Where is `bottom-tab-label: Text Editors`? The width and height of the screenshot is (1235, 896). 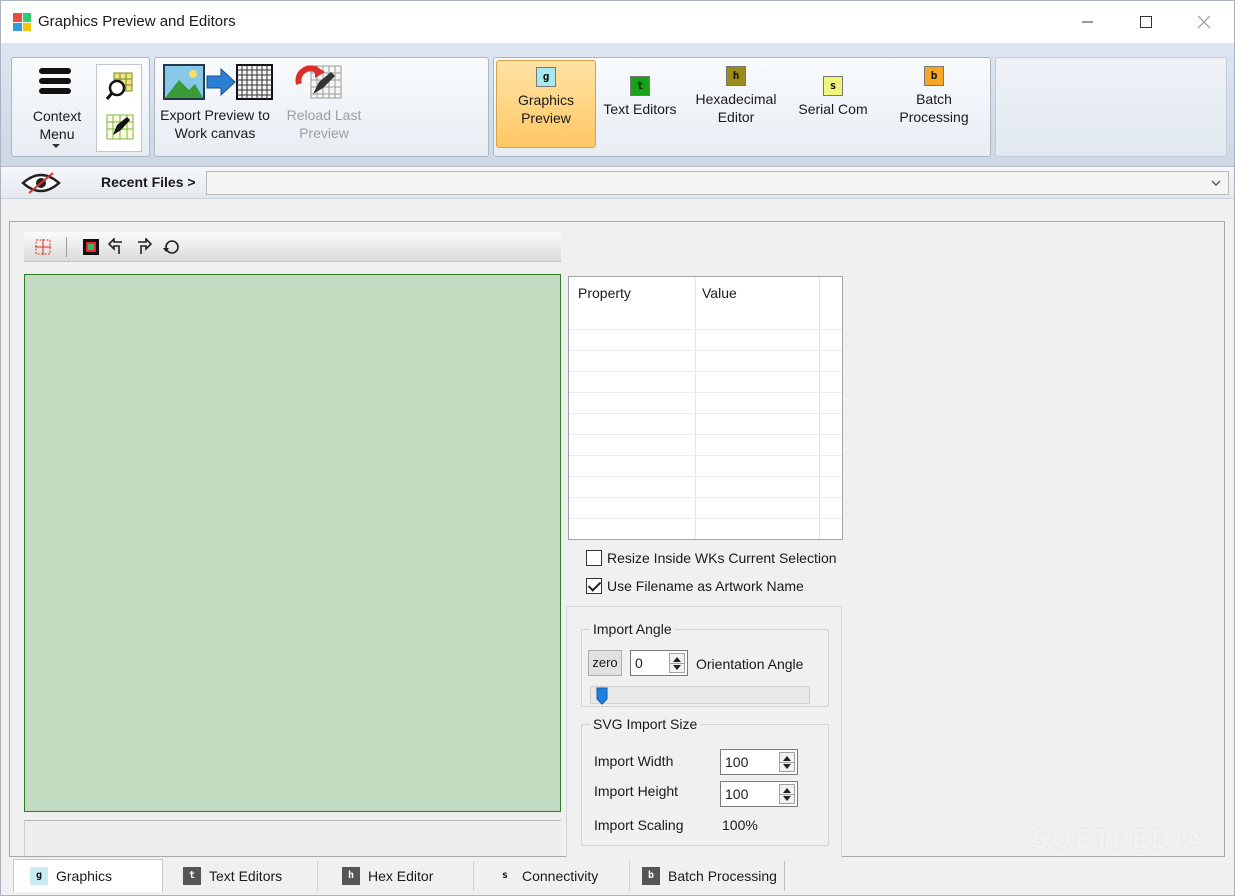 bottom-tab-label: Text Editors is located at coordinates (246, 876).